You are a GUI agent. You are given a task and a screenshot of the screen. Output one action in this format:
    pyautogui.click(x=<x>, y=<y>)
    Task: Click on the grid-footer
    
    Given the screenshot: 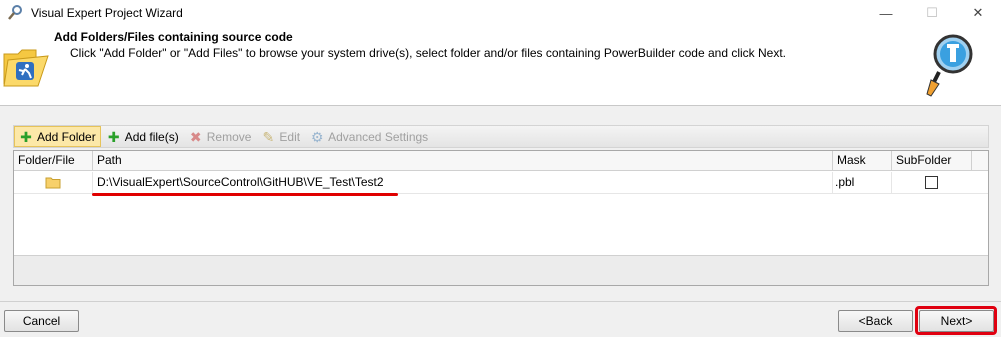 What is the action you would take?
    pyautogui.click(x=501, y=270)
    